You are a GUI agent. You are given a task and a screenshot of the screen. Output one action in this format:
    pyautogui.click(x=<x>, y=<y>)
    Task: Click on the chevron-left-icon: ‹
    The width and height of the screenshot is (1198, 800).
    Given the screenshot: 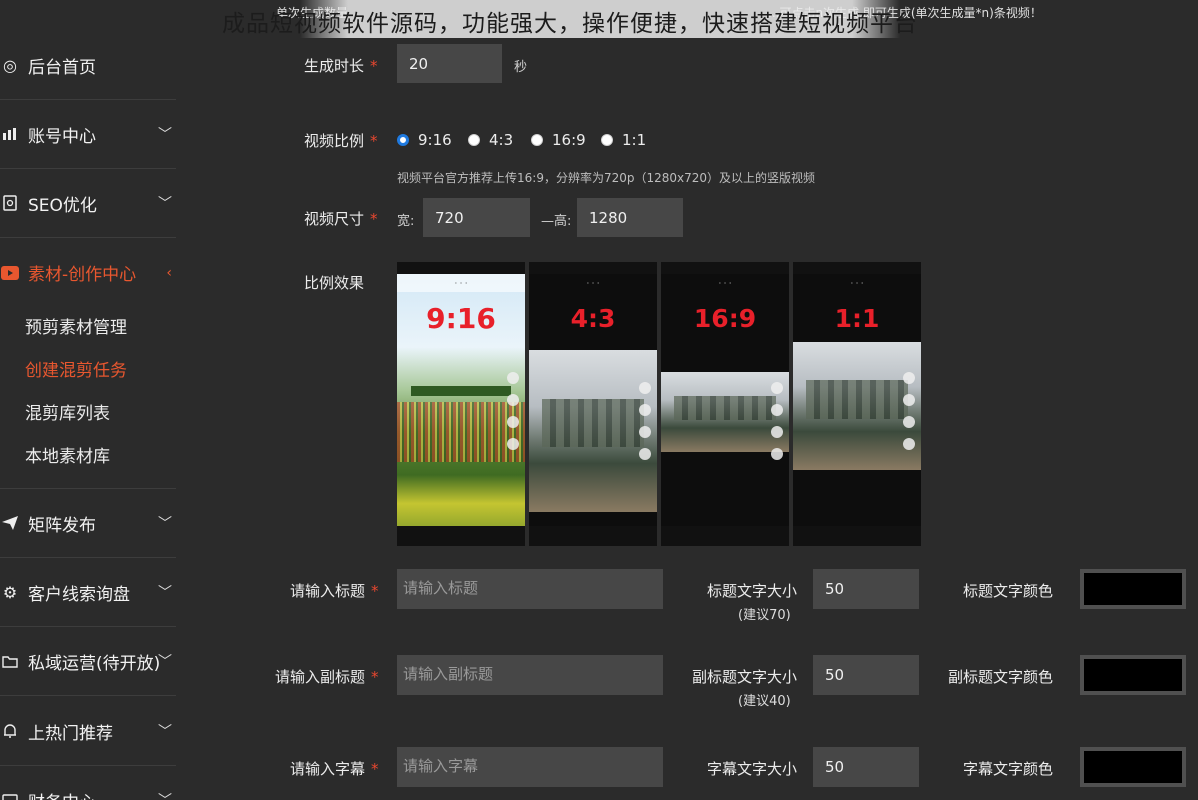 What is the action you would take?
    pyautogui.click(x=169, y=272)
    